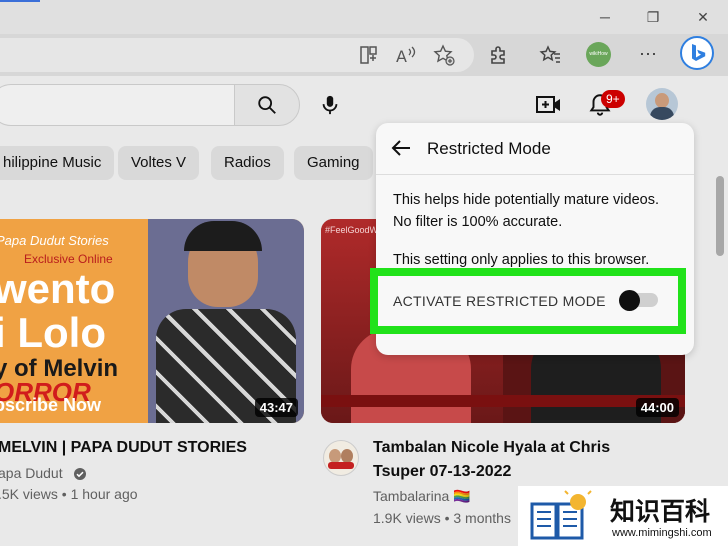  I want to click on video-title: MELVIN | PAPA DUDUT STORIES, so click(123, 447).